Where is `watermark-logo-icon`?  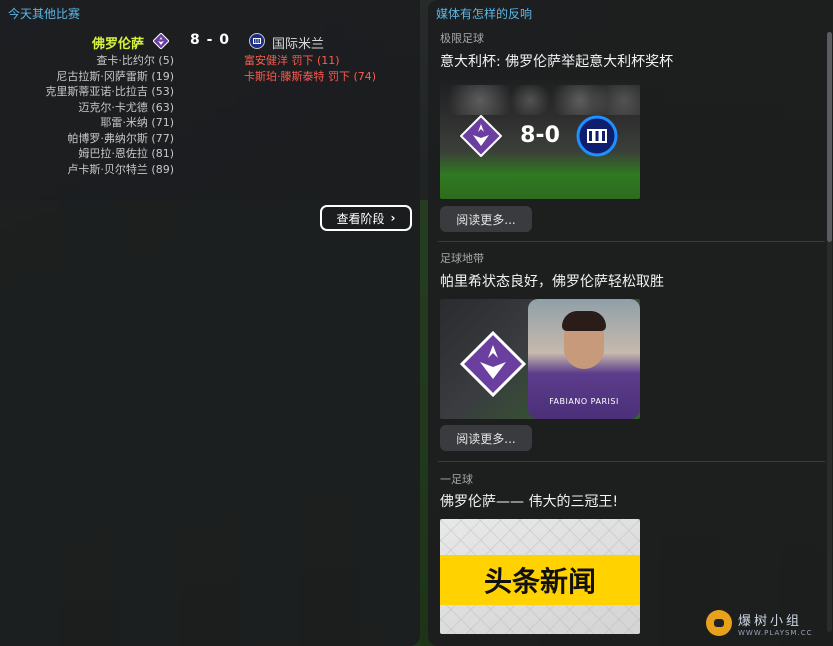 watermark-logo-icon is located at coordinates (719, 623).